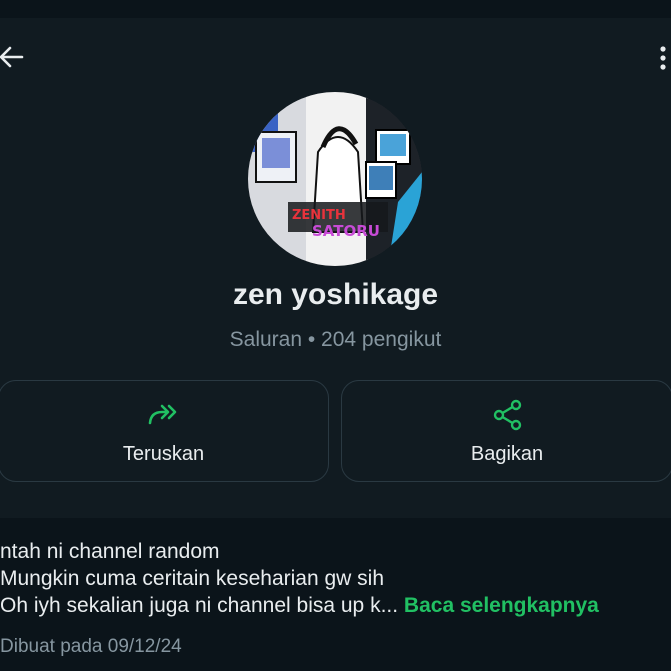  Describe the element at coordinates (91, 646) in the screenshot. I see `created-date: Dibuat pada 09/12/24` at that location.